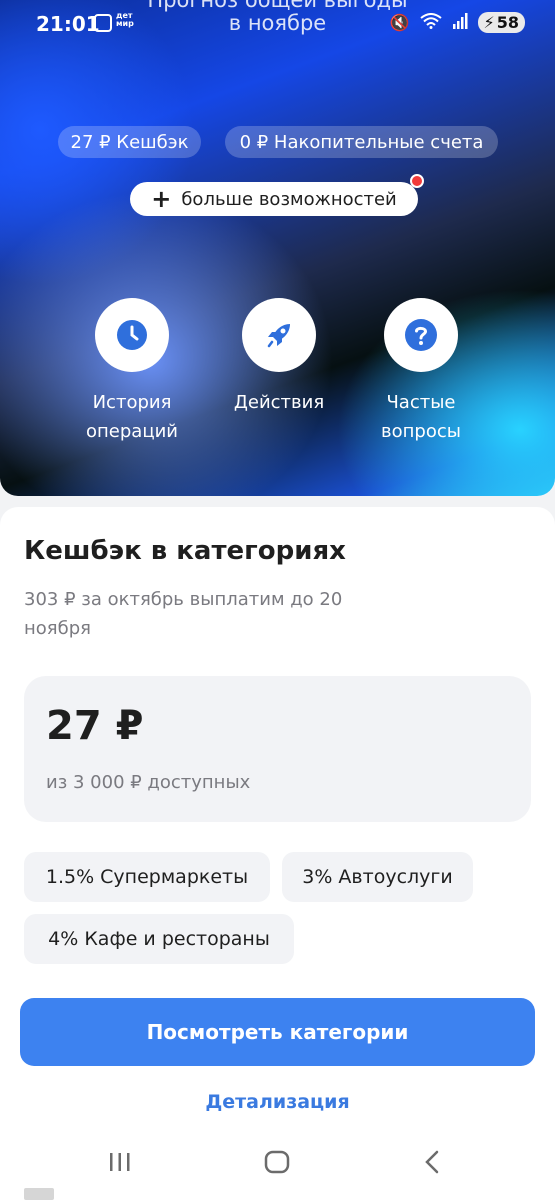 The width and height of the screenshot is (555, 1200). I want to click on screenshot-icon, so click(103, 23).